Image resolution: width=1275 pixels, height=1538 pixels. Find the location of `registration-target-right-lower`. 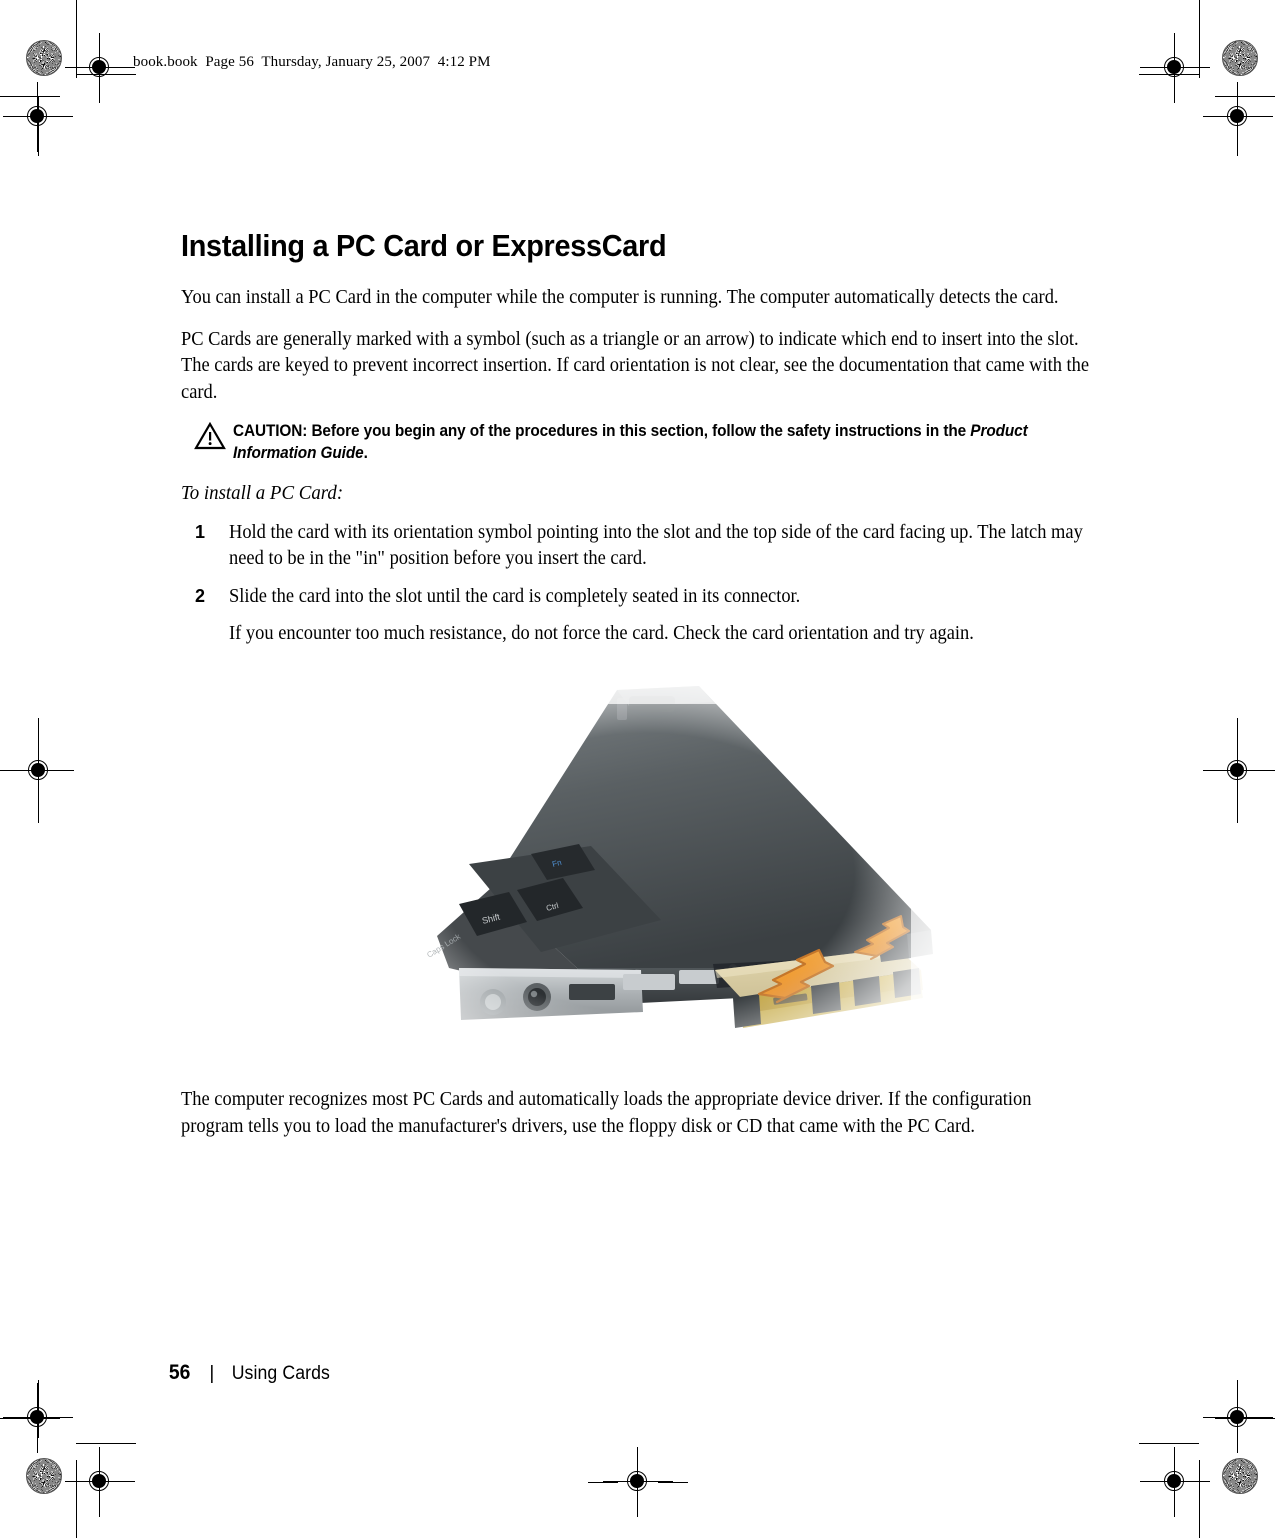

registration-target-right-lower is located at coordinates (1238, 1418).